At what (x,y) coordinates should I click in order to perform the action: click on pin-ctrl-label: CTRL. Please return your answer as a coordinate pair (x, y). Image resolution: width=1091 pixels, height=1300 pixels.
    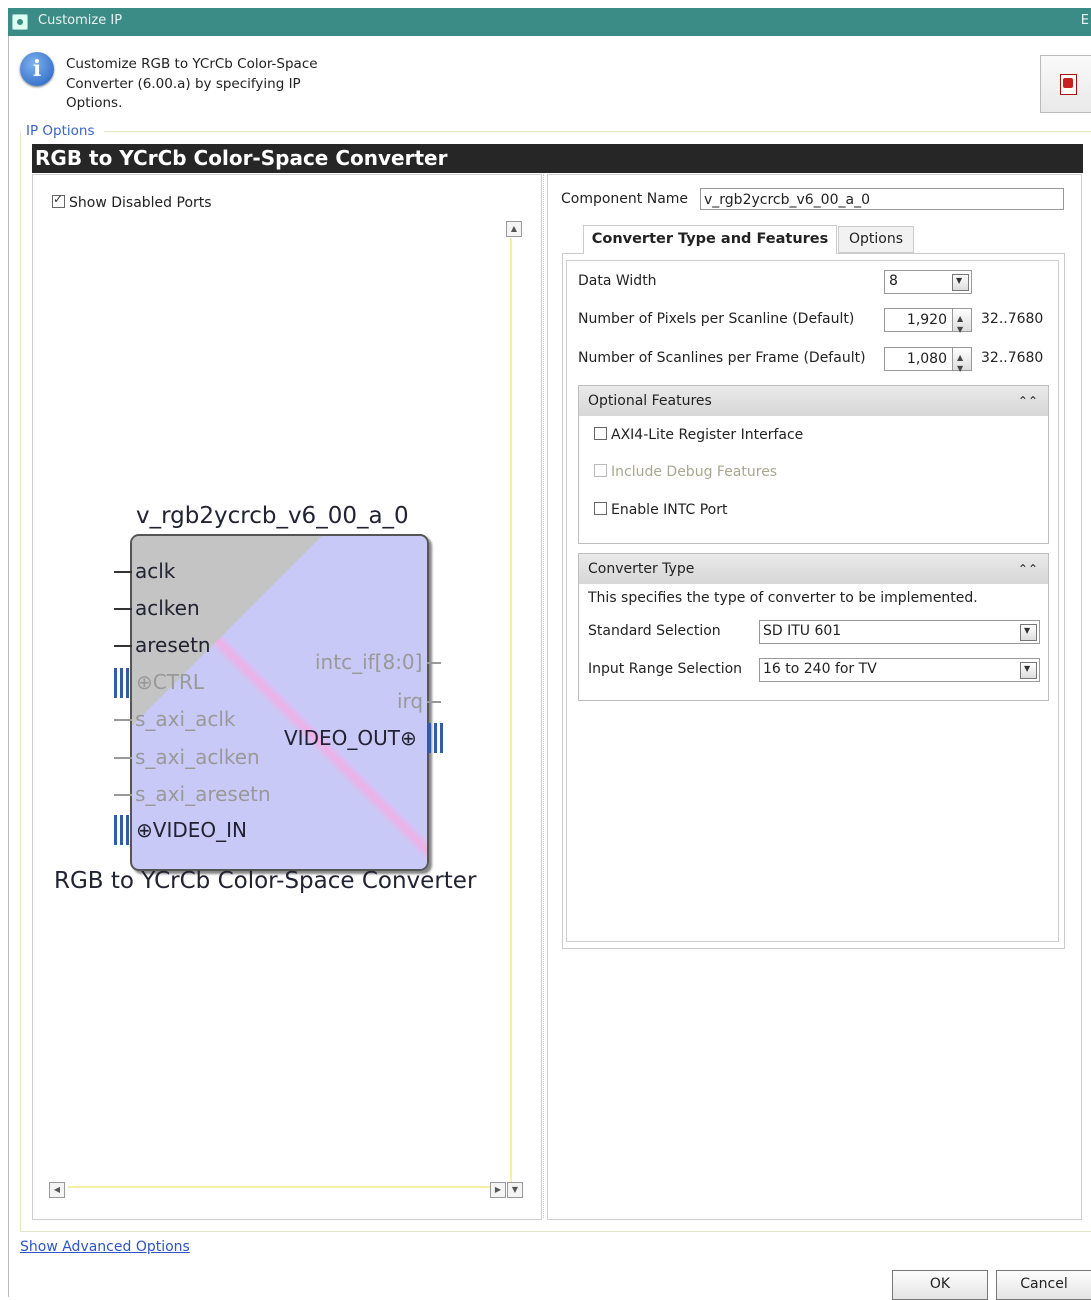
    Looking at the image, I should click on (178, 682).